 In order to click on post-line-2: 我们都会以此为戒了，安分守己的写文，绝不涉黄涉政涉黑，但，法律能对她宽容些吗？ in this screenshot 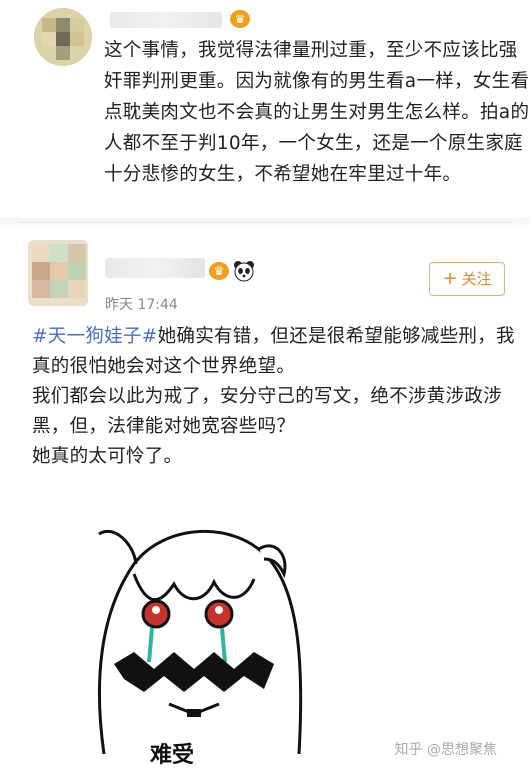, I will do `click(267, 411)`.